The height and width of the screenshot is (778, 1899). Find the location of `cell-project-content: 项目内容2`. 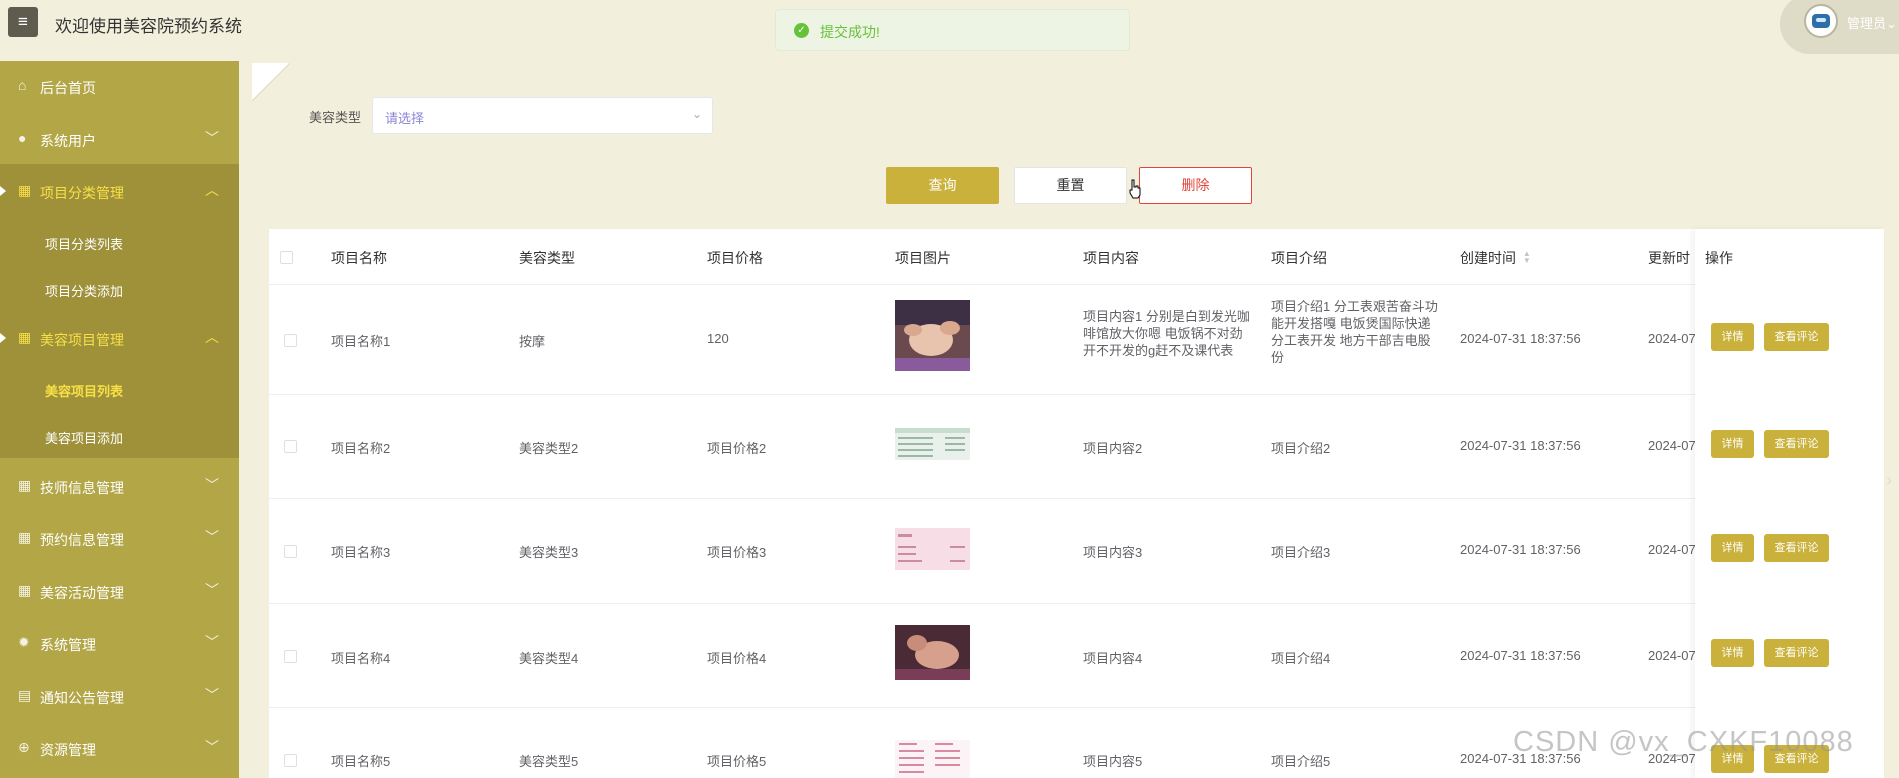

cell-project-content: 项目内容2 is located at coordinates (1113, 448).